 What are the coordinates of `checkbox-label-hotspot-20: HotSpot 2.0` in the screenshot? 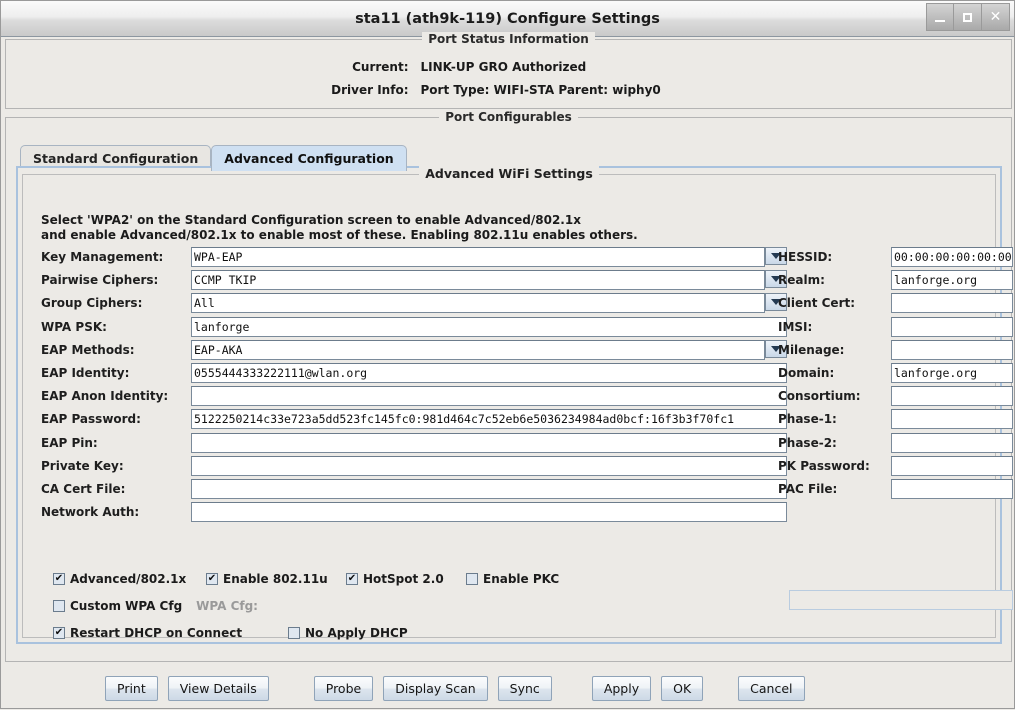 It's located at (403, 579).